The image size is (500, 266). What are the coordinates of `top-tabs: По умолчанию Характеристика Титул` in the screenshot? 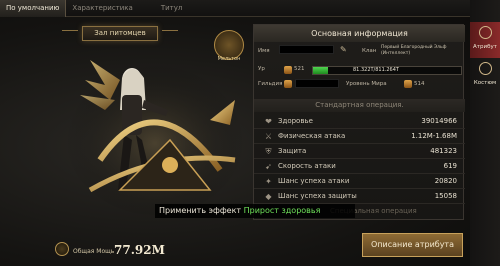 It's located at (235, 8).